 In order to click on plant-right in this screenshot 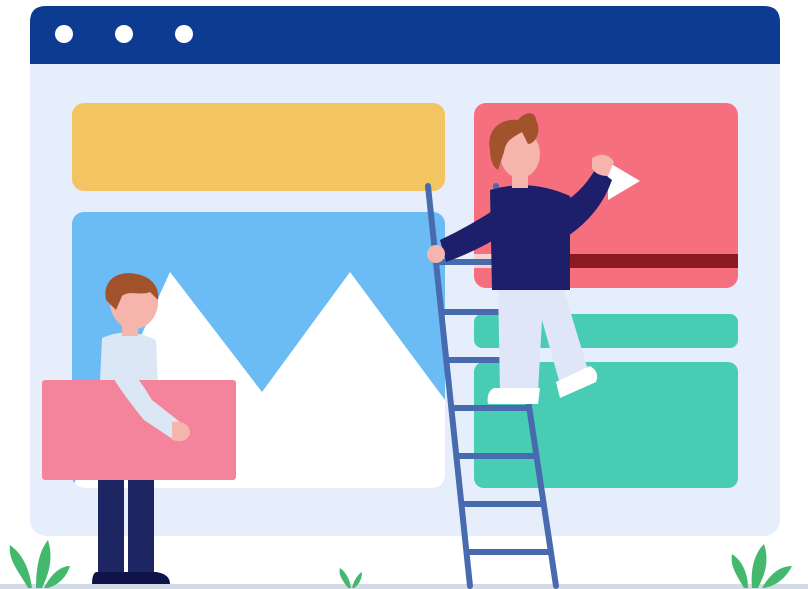, I will do `click(761, 566)`.